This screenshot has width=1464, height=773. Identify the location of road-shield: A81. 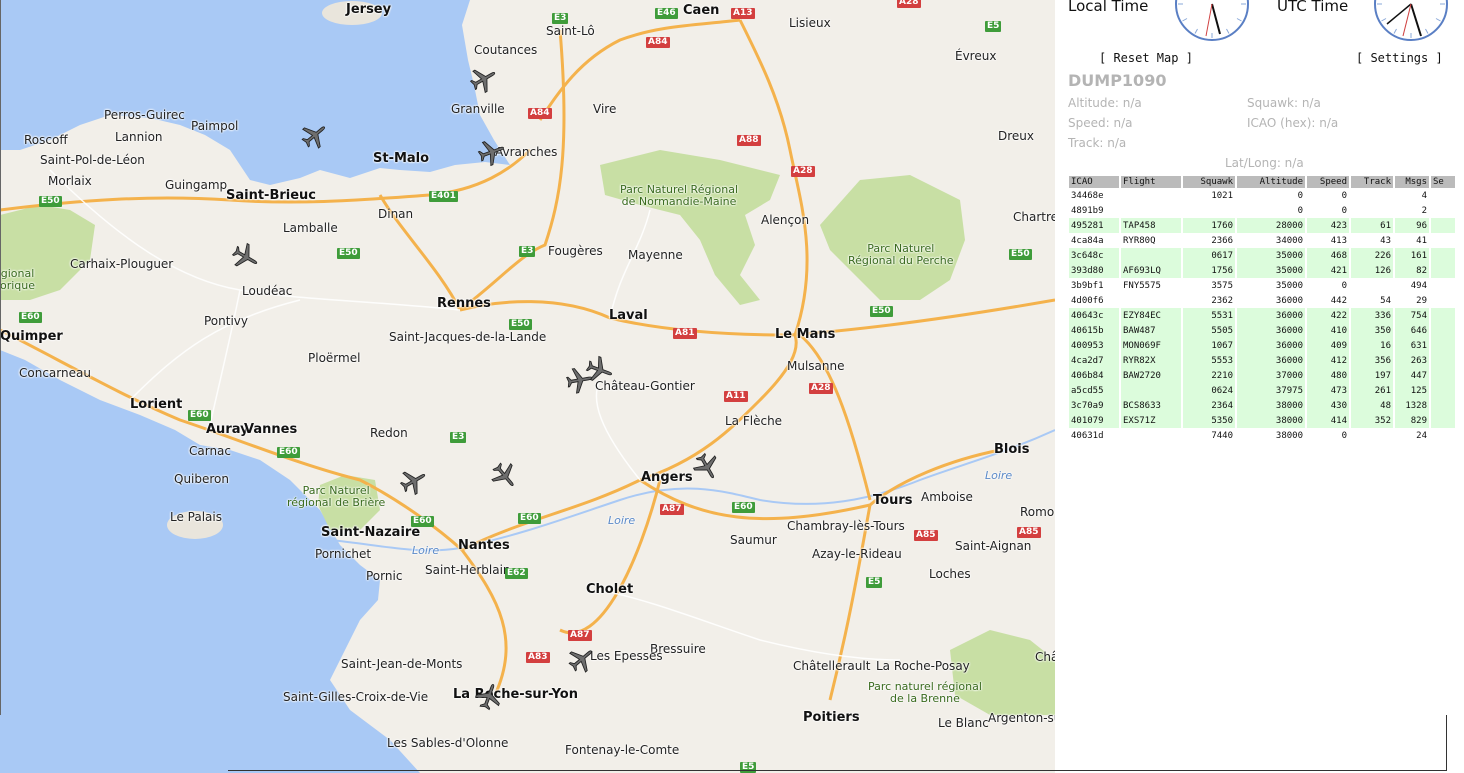
(685, 333).